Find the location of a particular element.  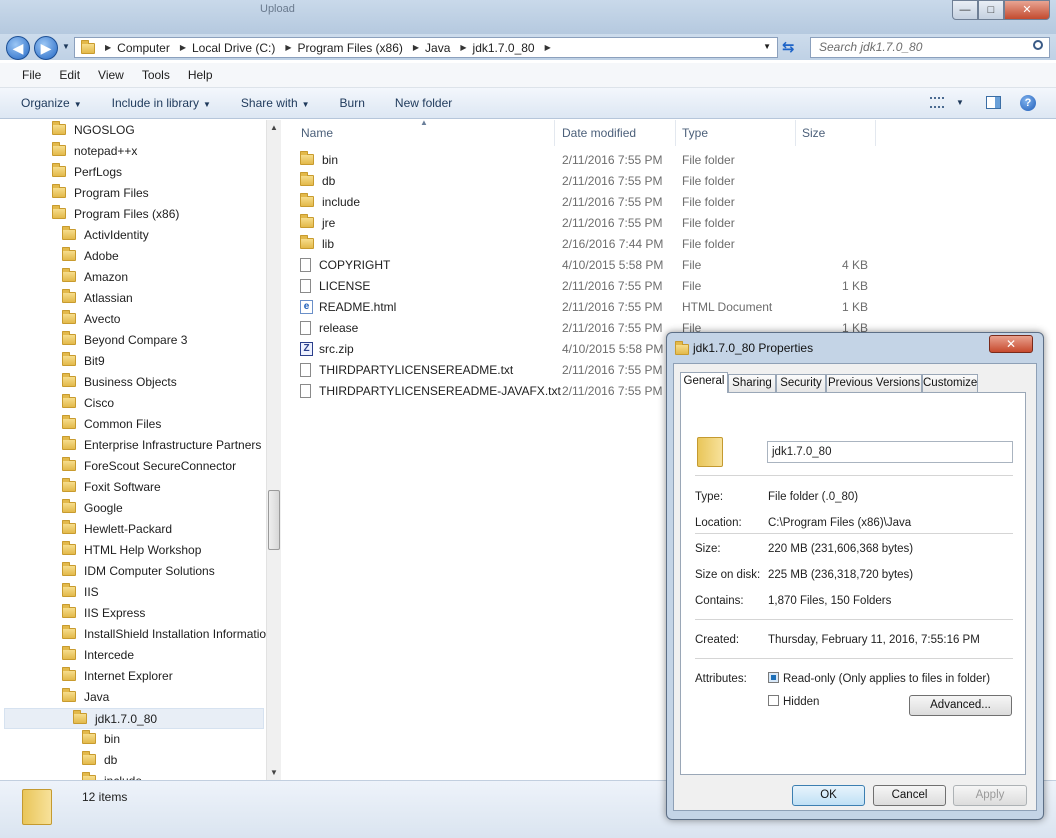

burn-button: Burn is located at coordinates (352, 103).